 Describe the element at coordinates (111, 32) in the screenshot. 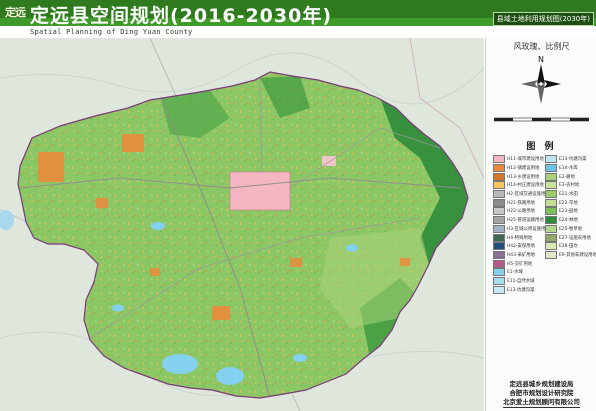

I see `map-subtitle-english: Spatial Planning of Ding Yuan County` at that location.